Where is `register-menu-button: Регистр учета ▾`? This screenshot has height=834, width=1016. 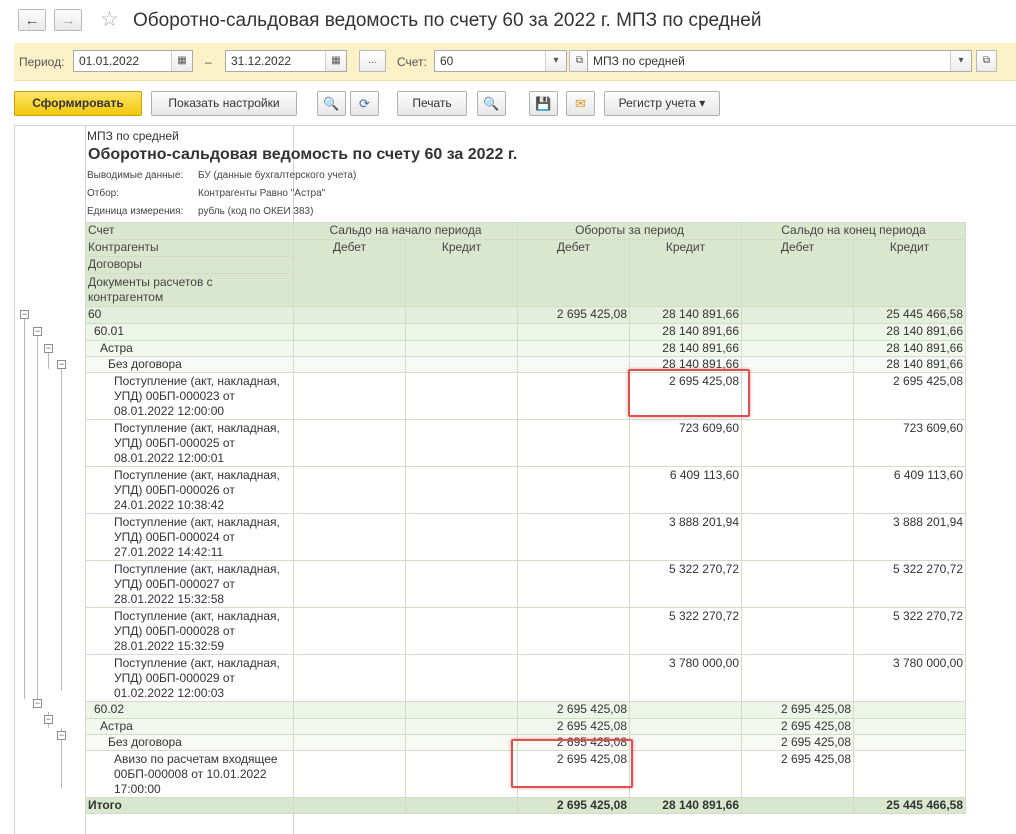
register-menu-button: Регистр учета ▾ is located at coordinates (662, 103).